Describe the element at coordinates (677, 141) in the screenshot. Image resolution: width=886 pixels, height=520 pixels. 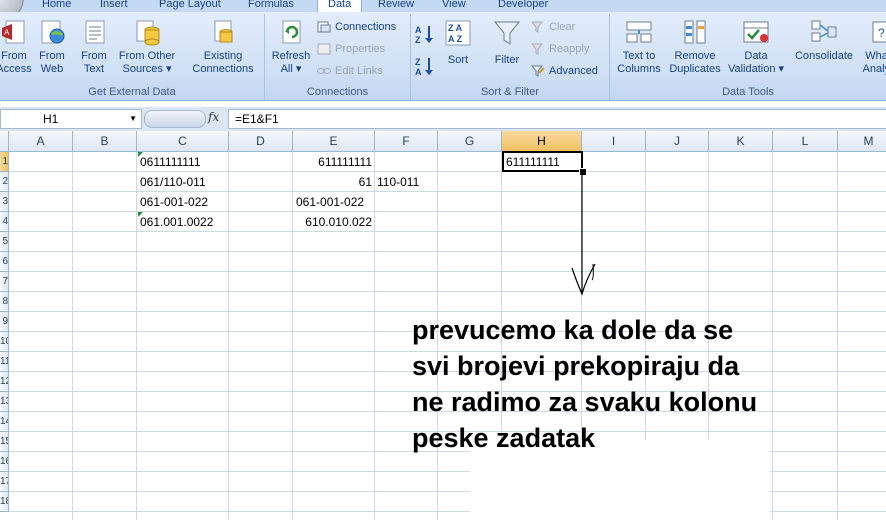
I see `column-header-j: J` at that location.